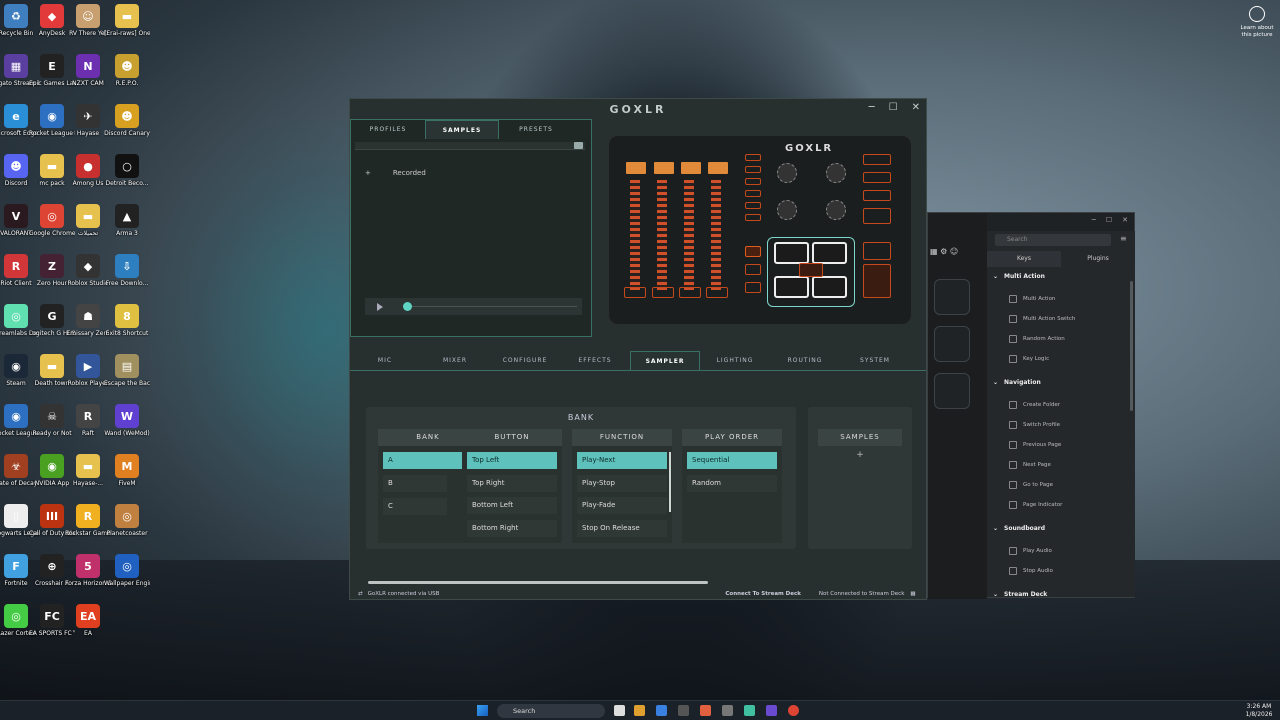 This screenshot has height=720, width=1280. I want to click on recorded-row: + Recorded, so click(395, 173).